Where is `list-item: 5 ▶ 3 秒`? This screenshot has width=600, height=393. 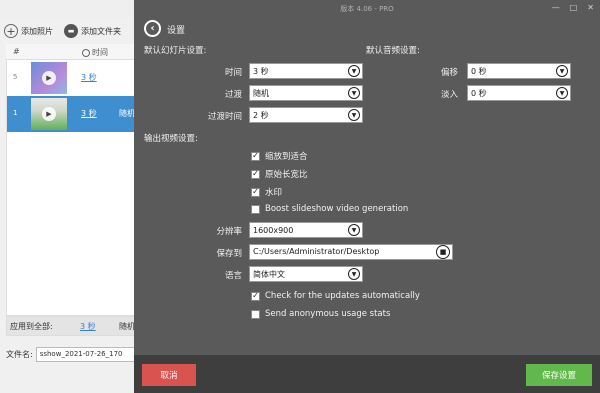
list-item: 5 ▶ 3 秒 is located at coordinates (74, 78).